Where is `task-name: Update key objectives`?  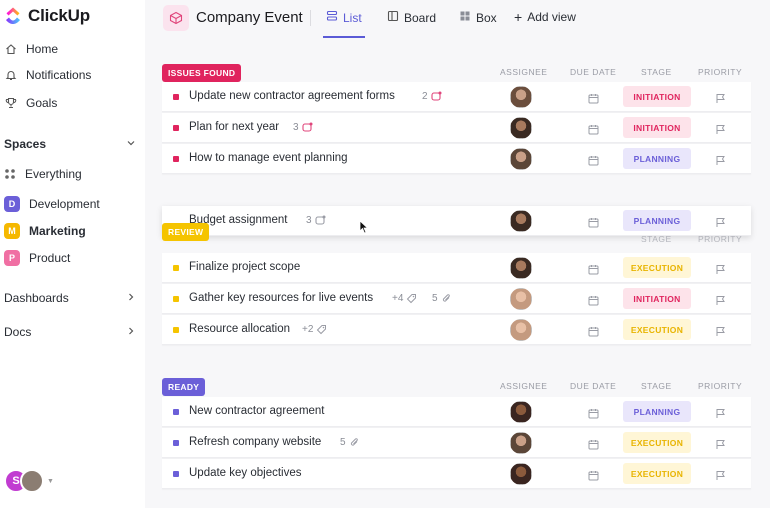 task-name: Update key objectives is located at coordinates (245, 473).